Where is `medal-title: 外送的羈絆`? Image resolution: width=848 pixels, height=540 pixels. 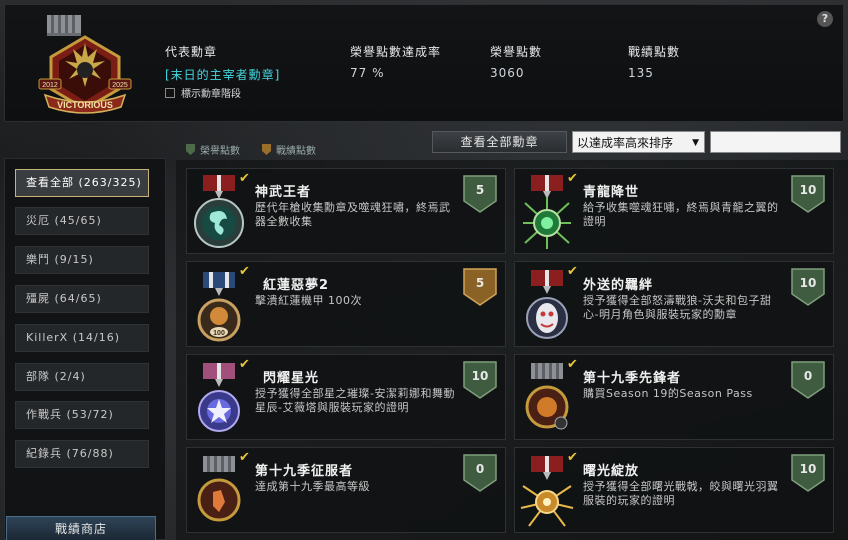 medal-title: 外送的羈絆 is located at coordinates (618, 285).